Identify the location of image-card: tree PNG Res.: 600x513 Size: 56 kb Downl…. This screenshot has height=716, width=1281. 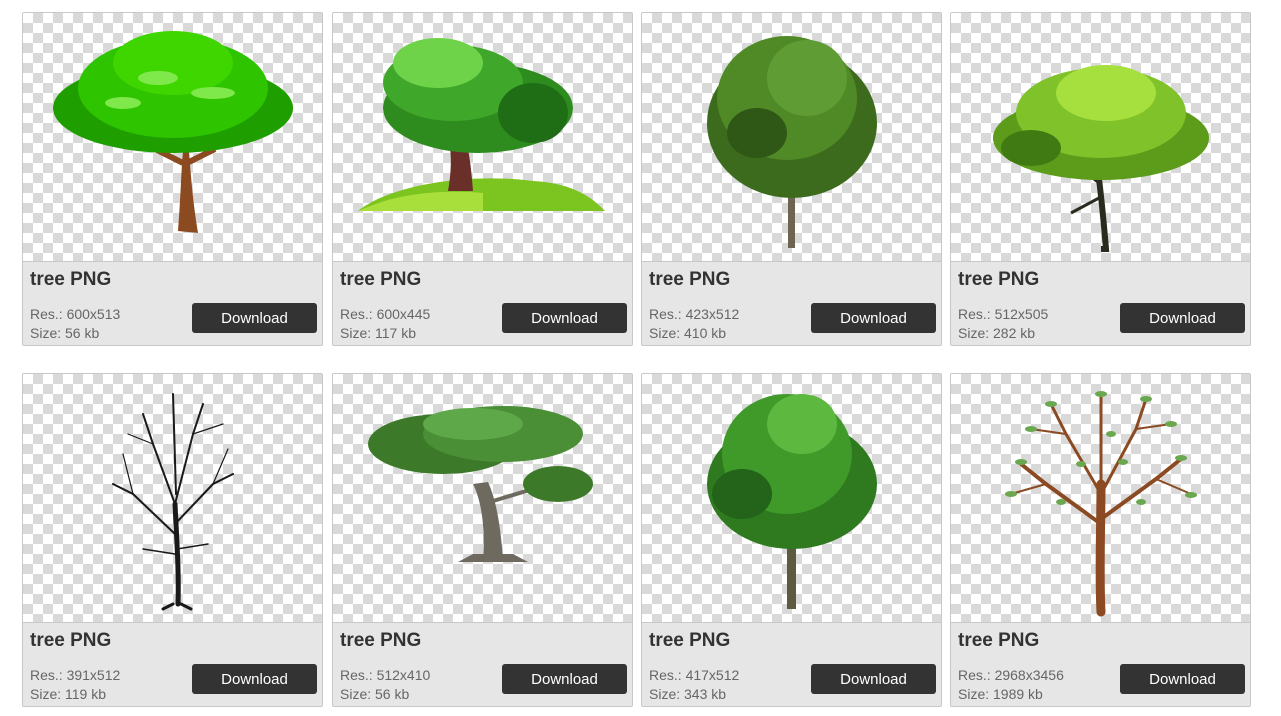
(172, 179).